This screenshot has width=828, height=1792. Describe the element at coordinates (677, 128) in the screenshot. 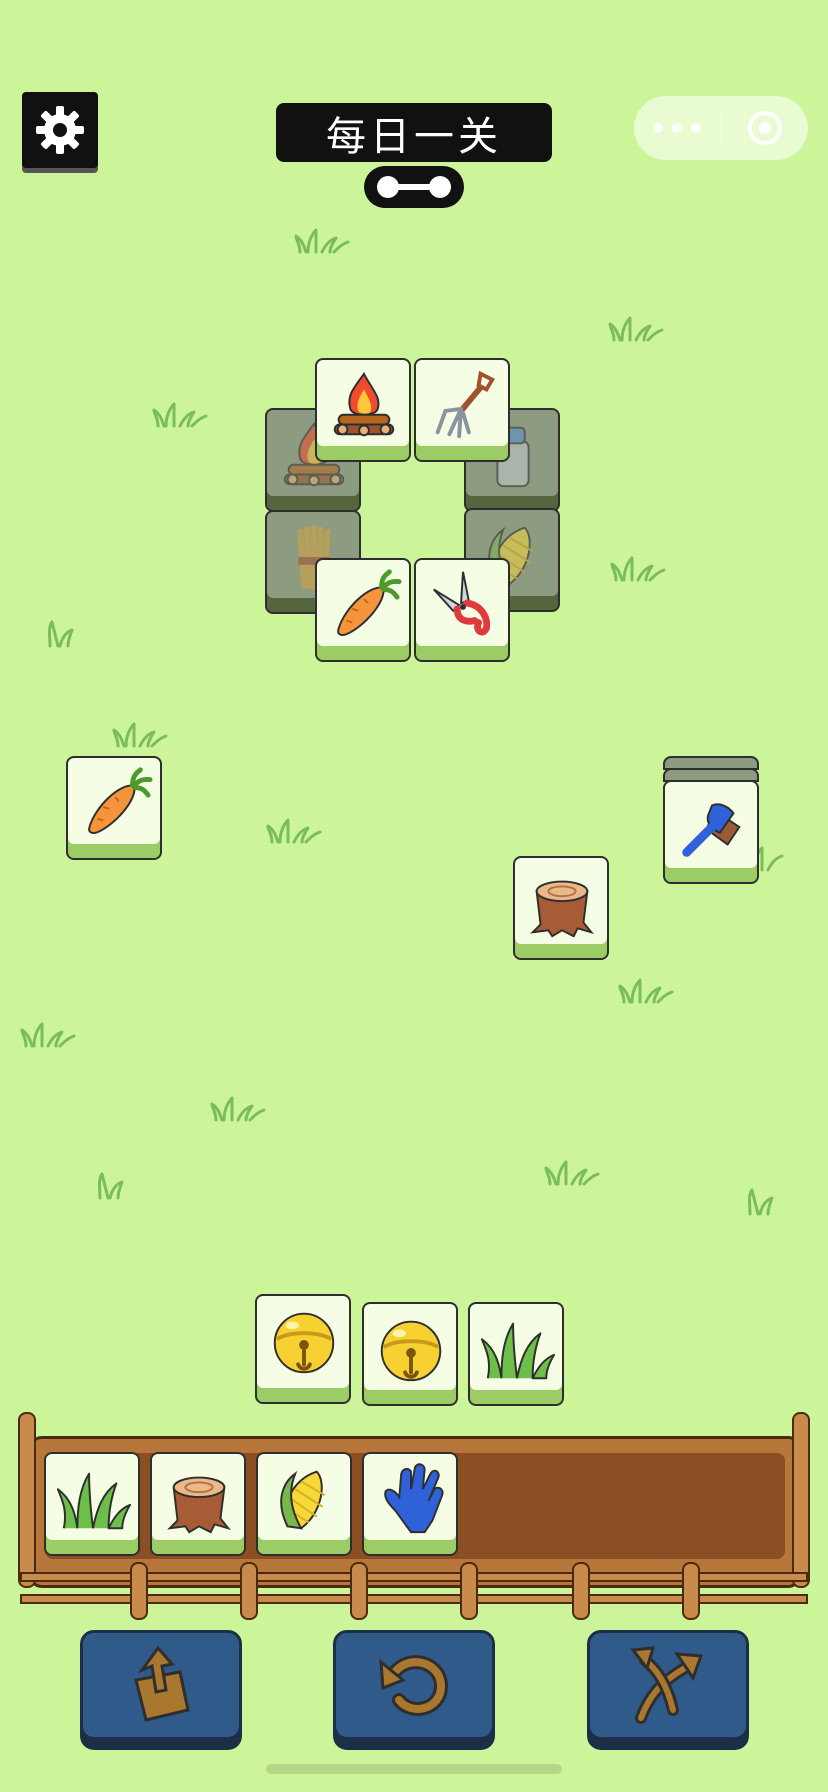

I see `more-menu-button: •••` at that location.